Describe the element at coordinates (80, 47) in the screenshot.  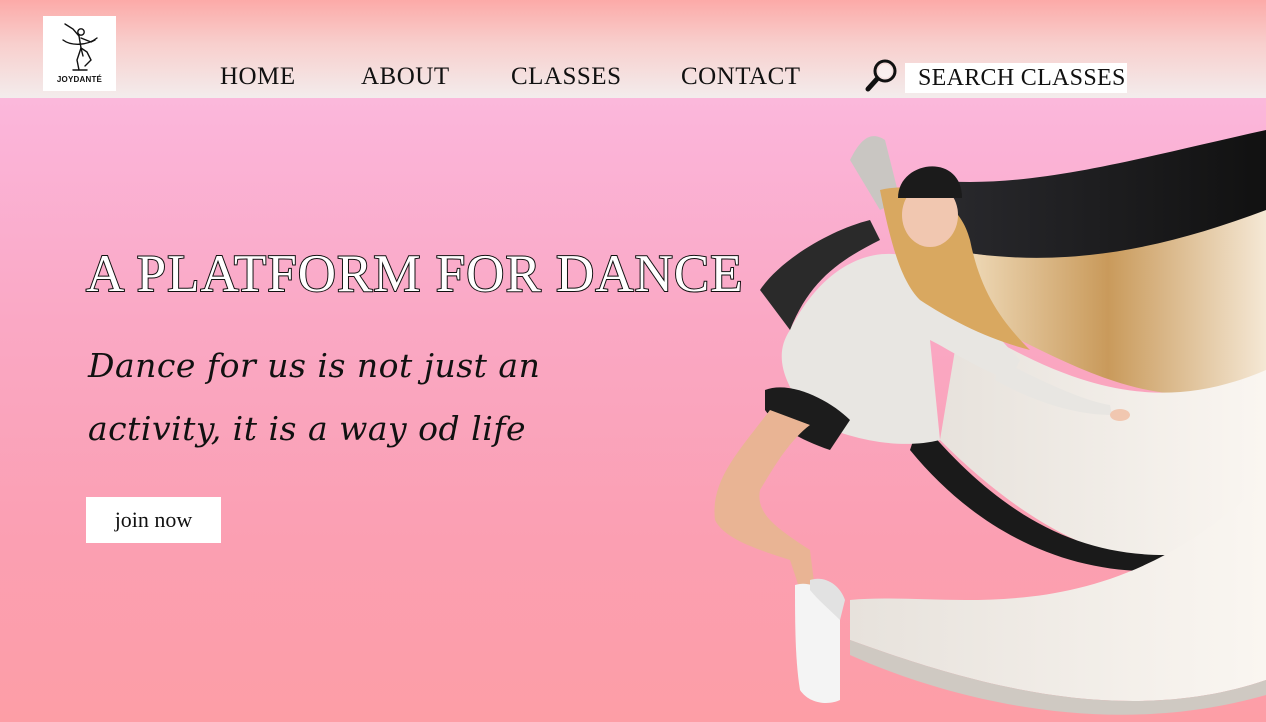
I see `dancer-logo-icon` at that location.